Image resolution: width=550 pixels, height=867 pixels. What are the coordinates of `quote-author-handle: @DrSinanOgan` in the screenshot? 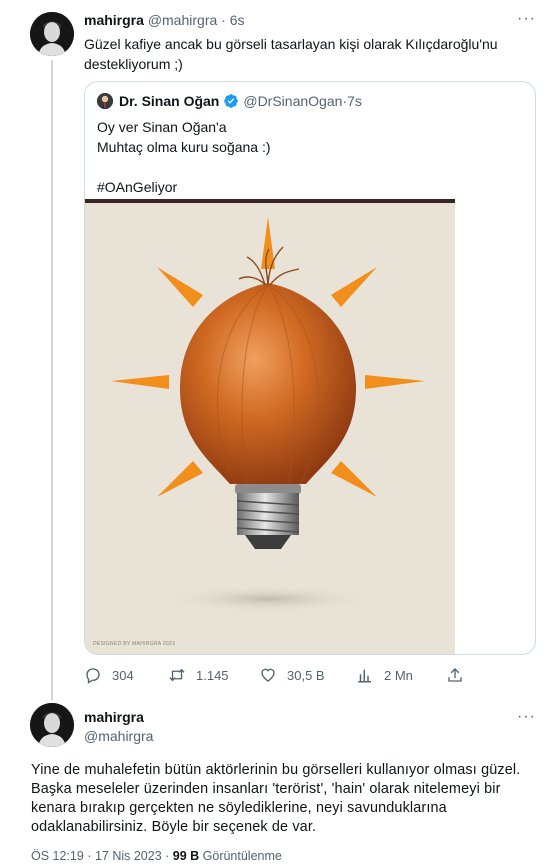 It's located at (293, 101).